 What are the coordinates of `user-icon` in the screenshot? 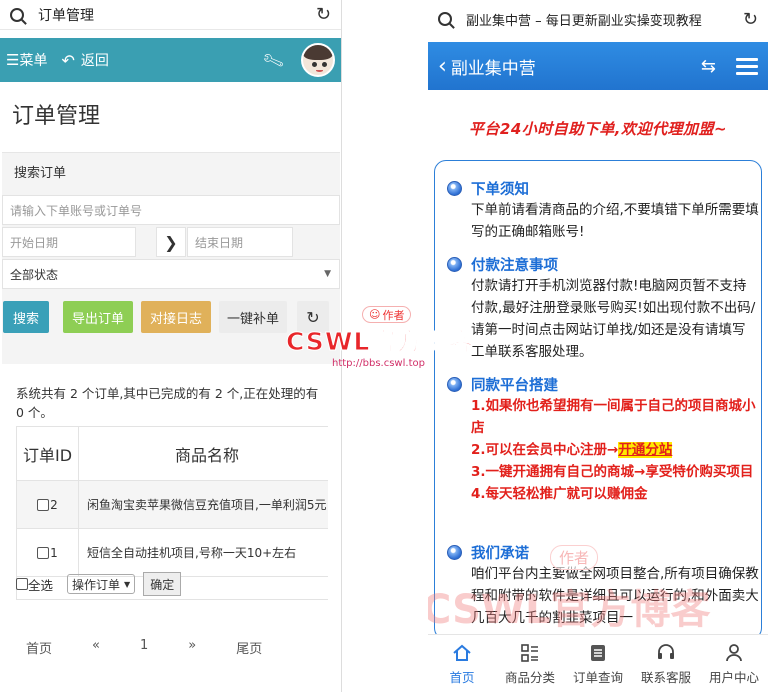 It's located at (734, 653).